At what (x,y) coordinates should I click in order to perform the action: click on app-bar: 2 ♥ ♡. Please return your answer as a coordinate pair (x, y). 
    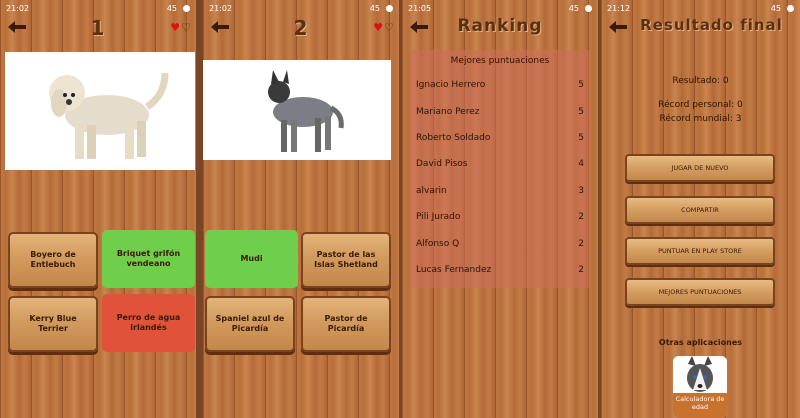
    Looking at the image, I should click on (301, 28).